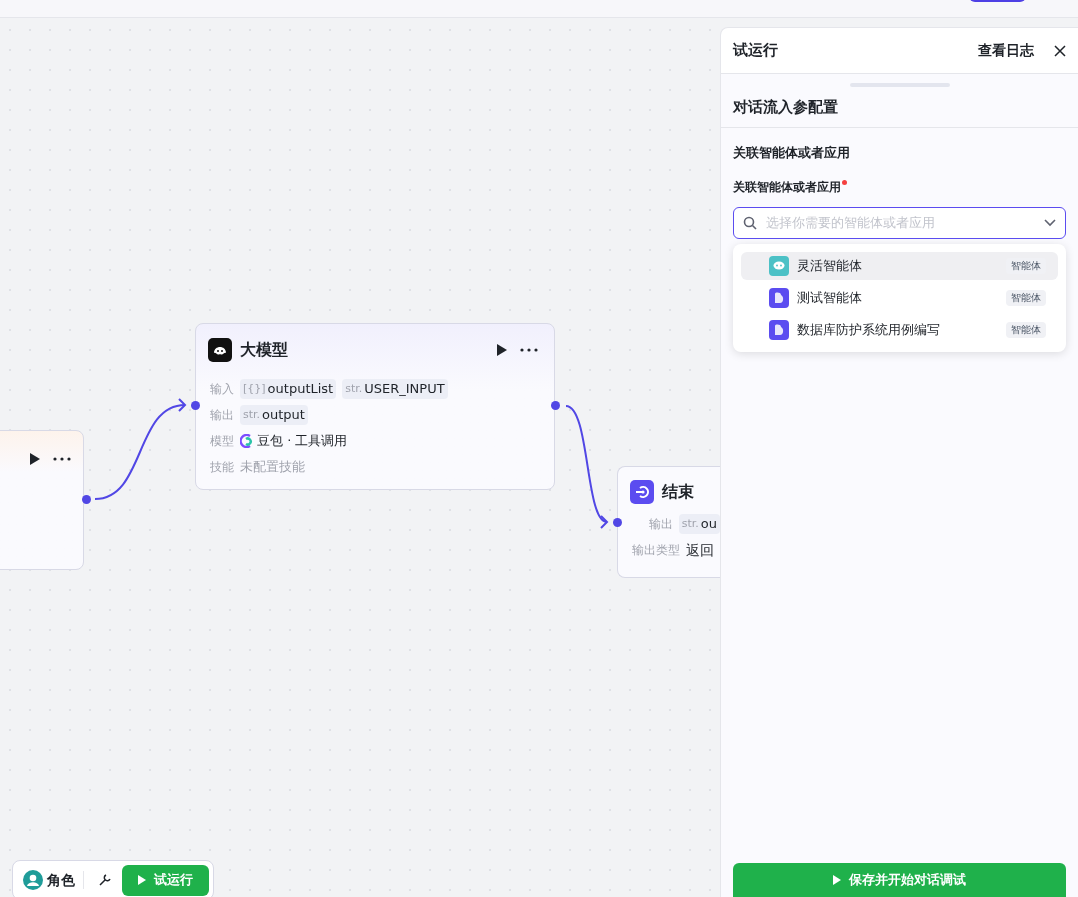  I want to click on dropdown-option: 灵活智能体 智能体, so click(899, 265).